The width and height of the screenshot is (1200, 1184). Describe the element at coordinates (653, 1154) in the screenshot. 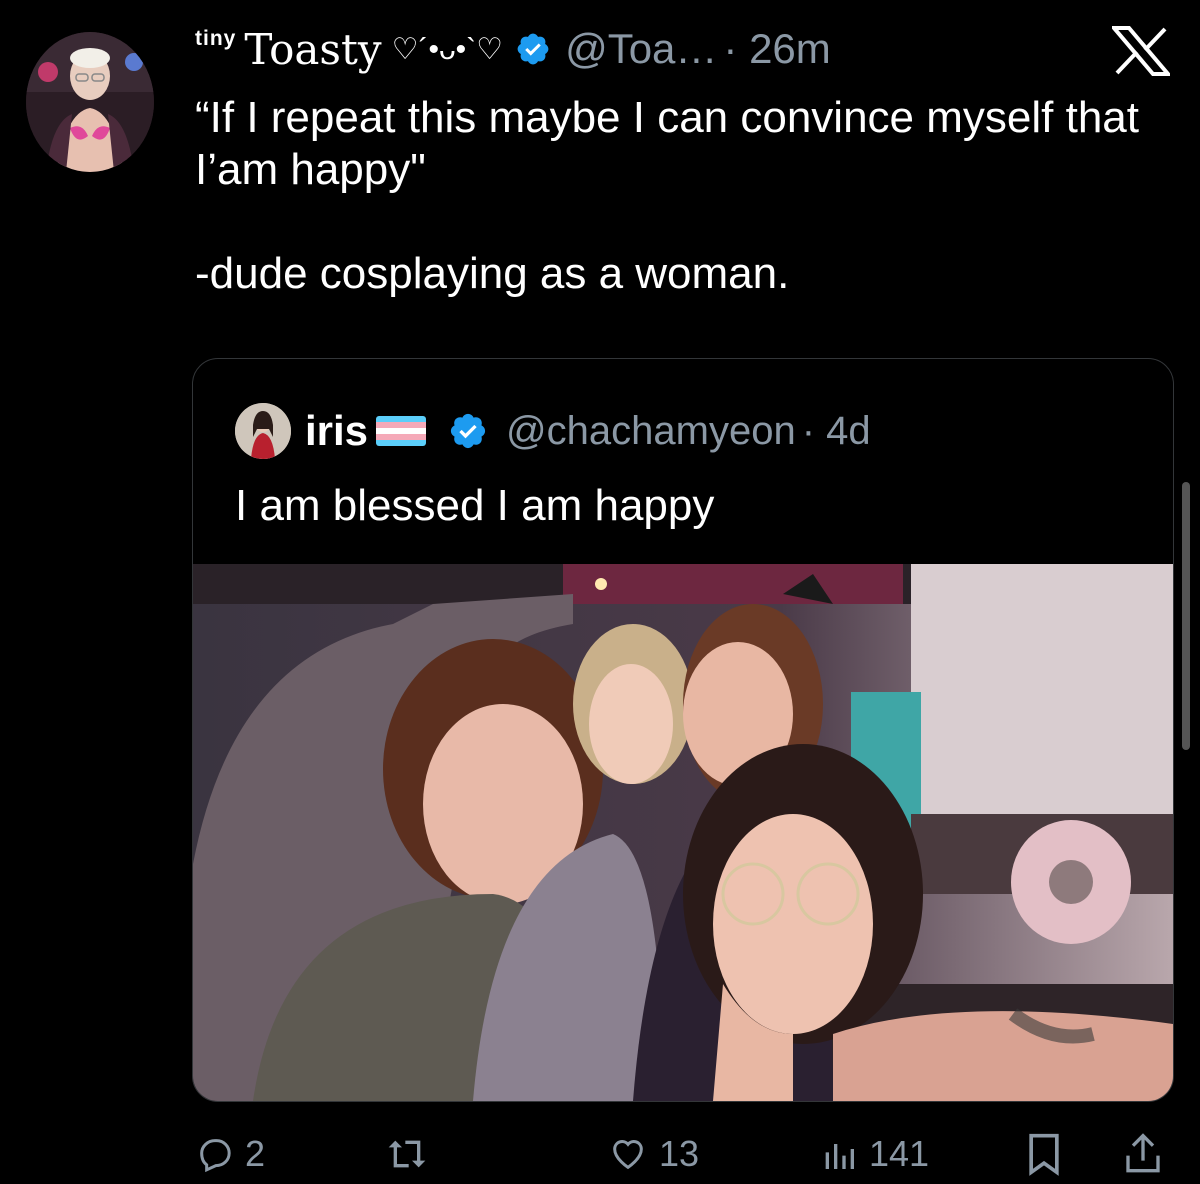

I see `like-button: 13` at that location.